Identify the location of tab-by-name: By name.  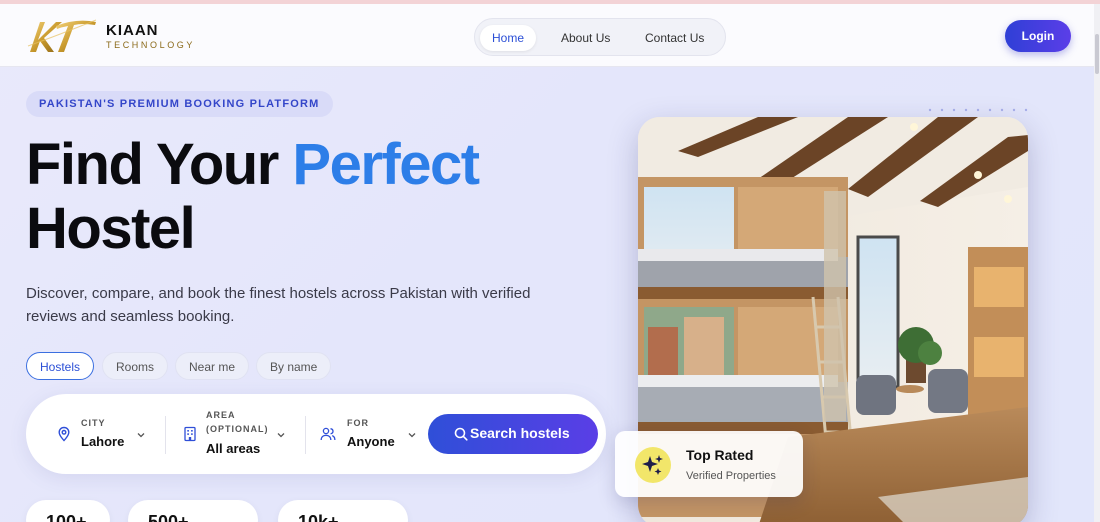
(294, 366).